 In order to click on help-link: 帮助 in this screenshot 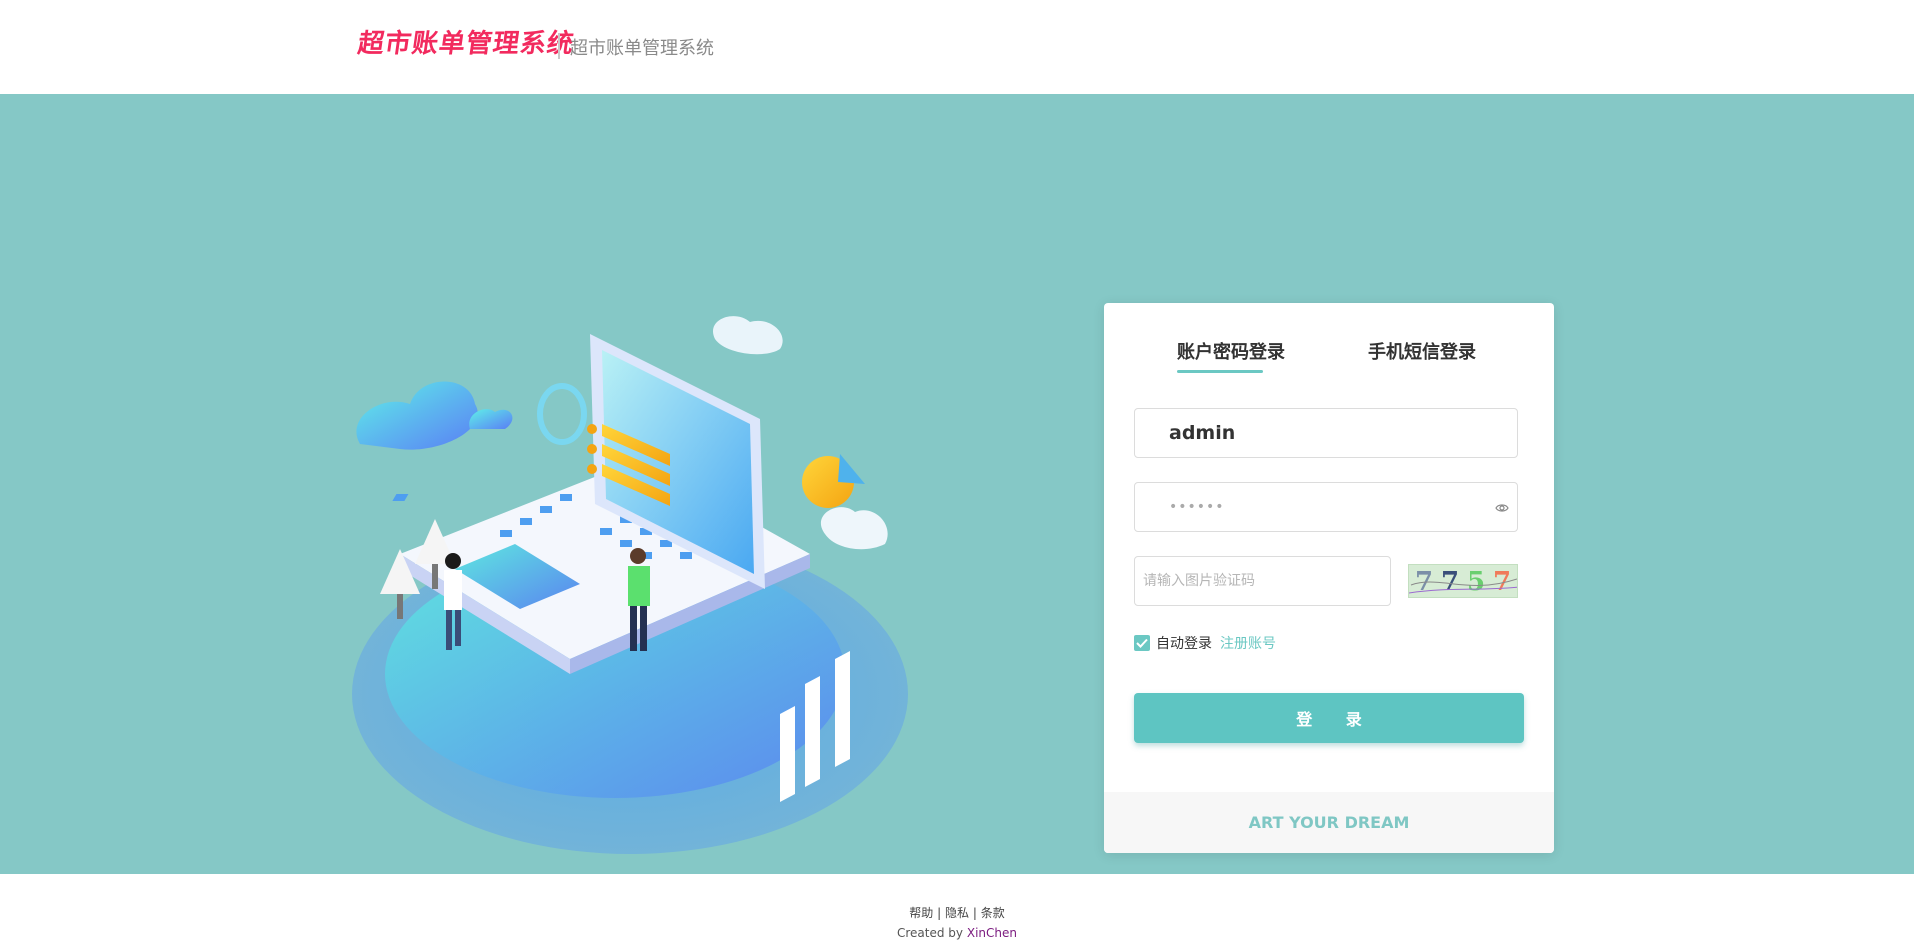, I will do `click(921, 913)`.